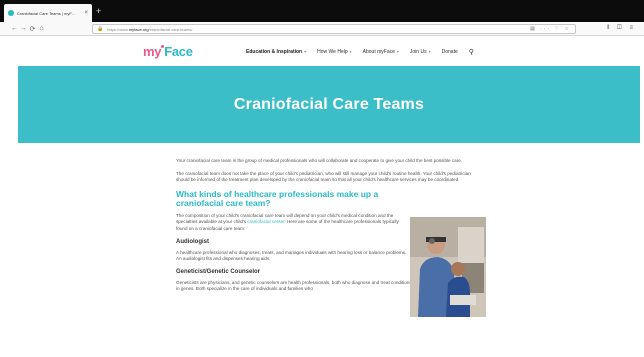 The image size is (644, 357). I want to click on reload-icon: ⟳, so click(32, 29).